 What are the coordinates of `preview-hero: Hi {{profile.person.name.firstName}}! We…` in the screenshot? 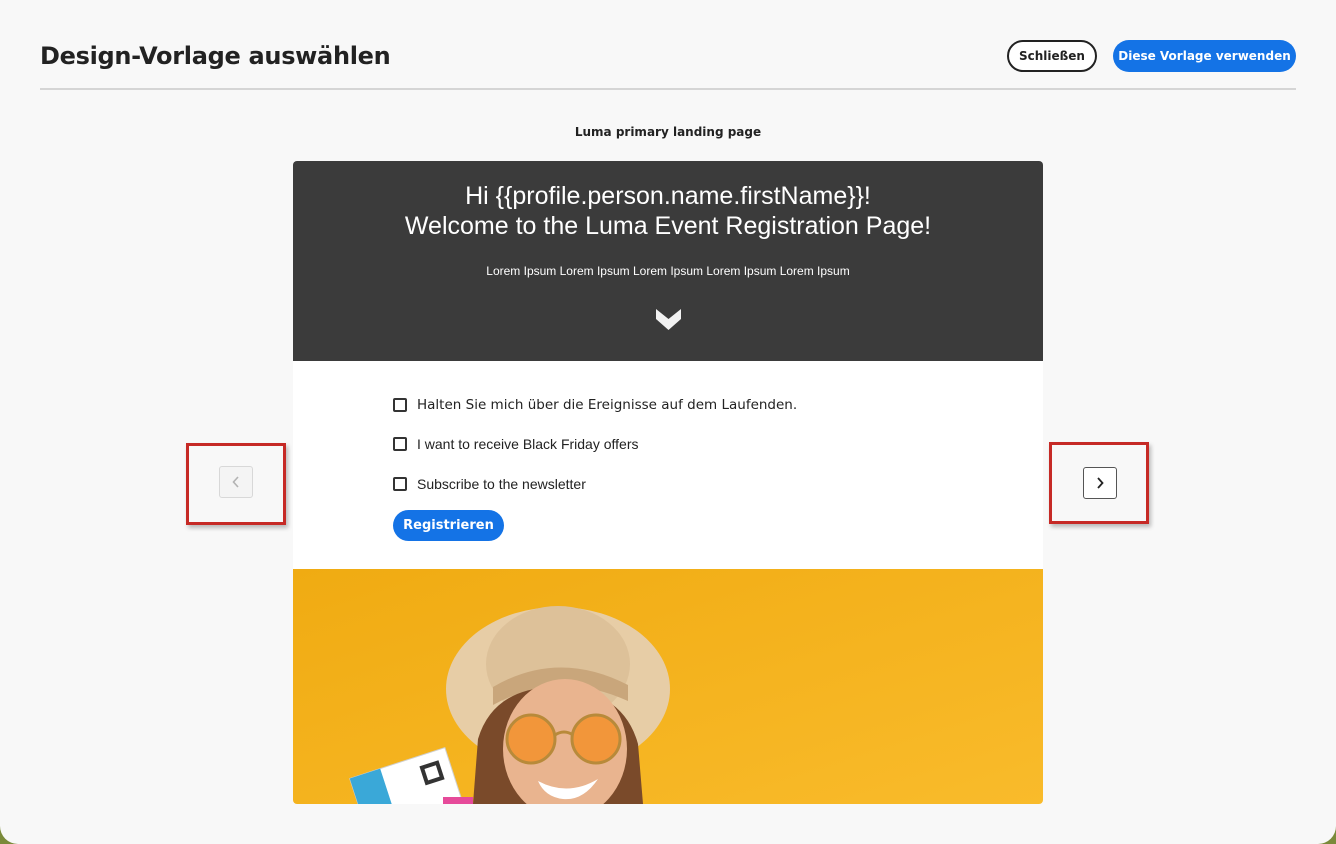 It's located at (668, 261).